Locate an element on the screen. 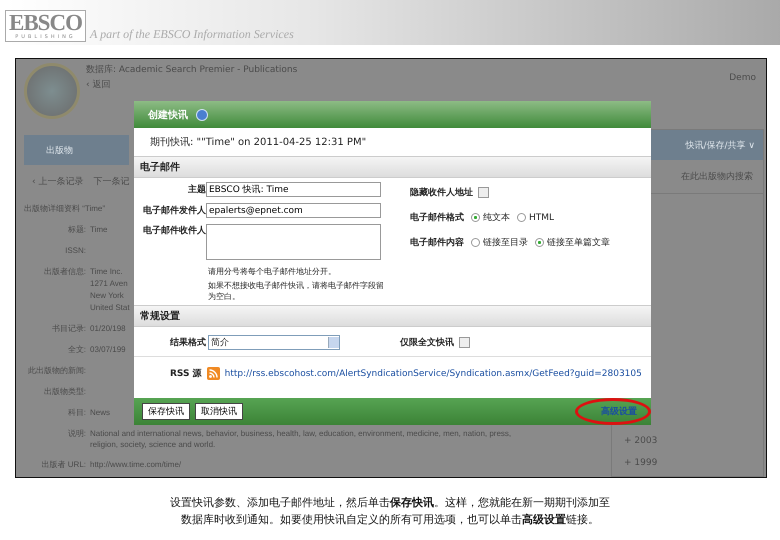 Image resolution: width=780 pixels, height=540 pixels. back-link: ‹ 返回 is located at coordinates (192, 84).